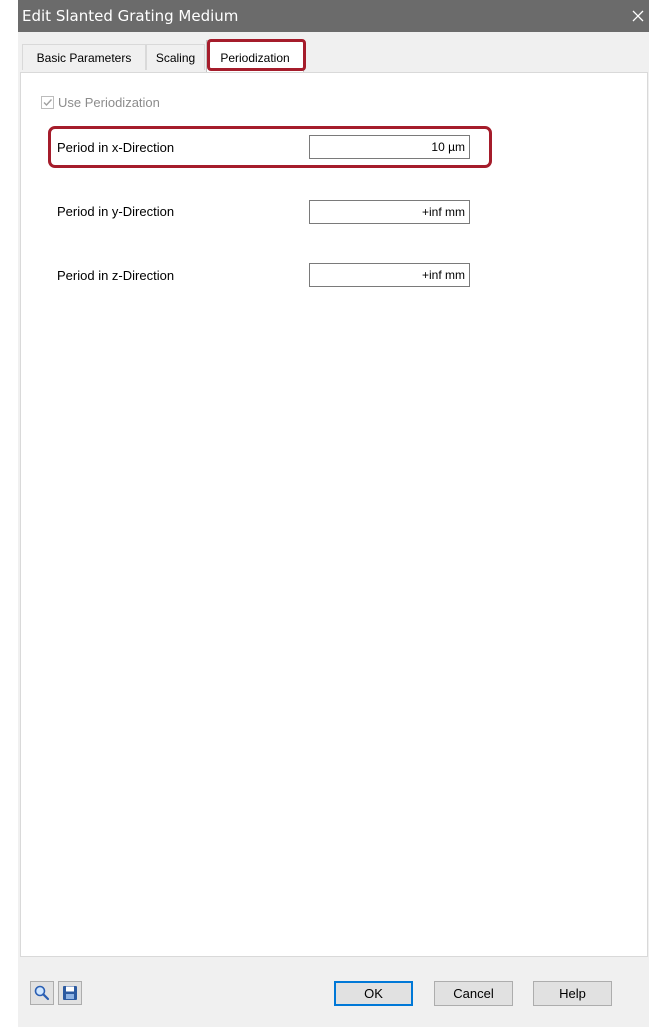 The height and width of the screenshot is (1027, 649). Describe the element at coordinates (333, 53) in the screenshot. I see `tab-strip: Basic Parameters Scaling Periodization` at that location.